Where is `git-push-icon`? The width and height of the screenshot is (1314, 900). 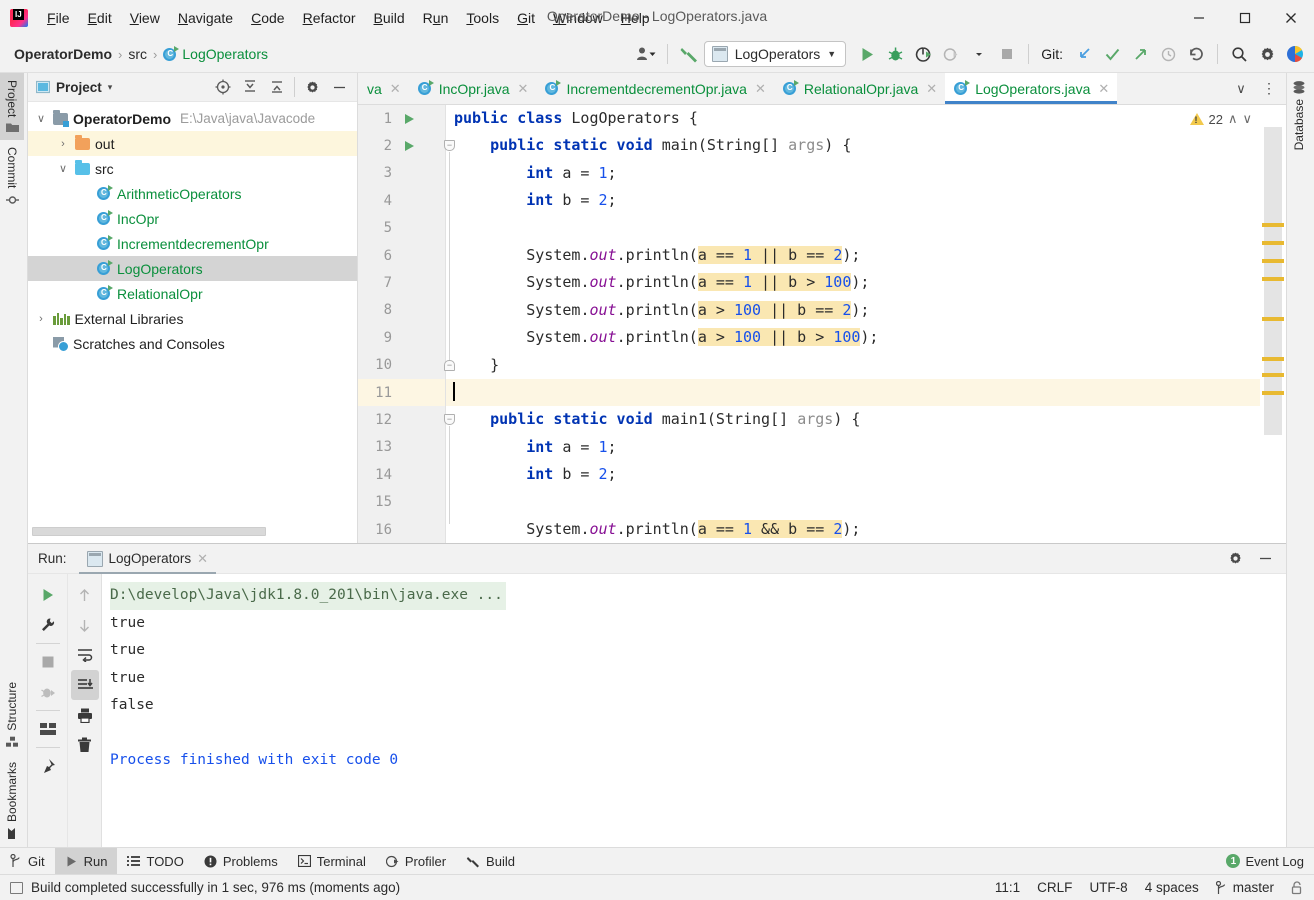 git-push-icon is located at coordinates (1140, 54).